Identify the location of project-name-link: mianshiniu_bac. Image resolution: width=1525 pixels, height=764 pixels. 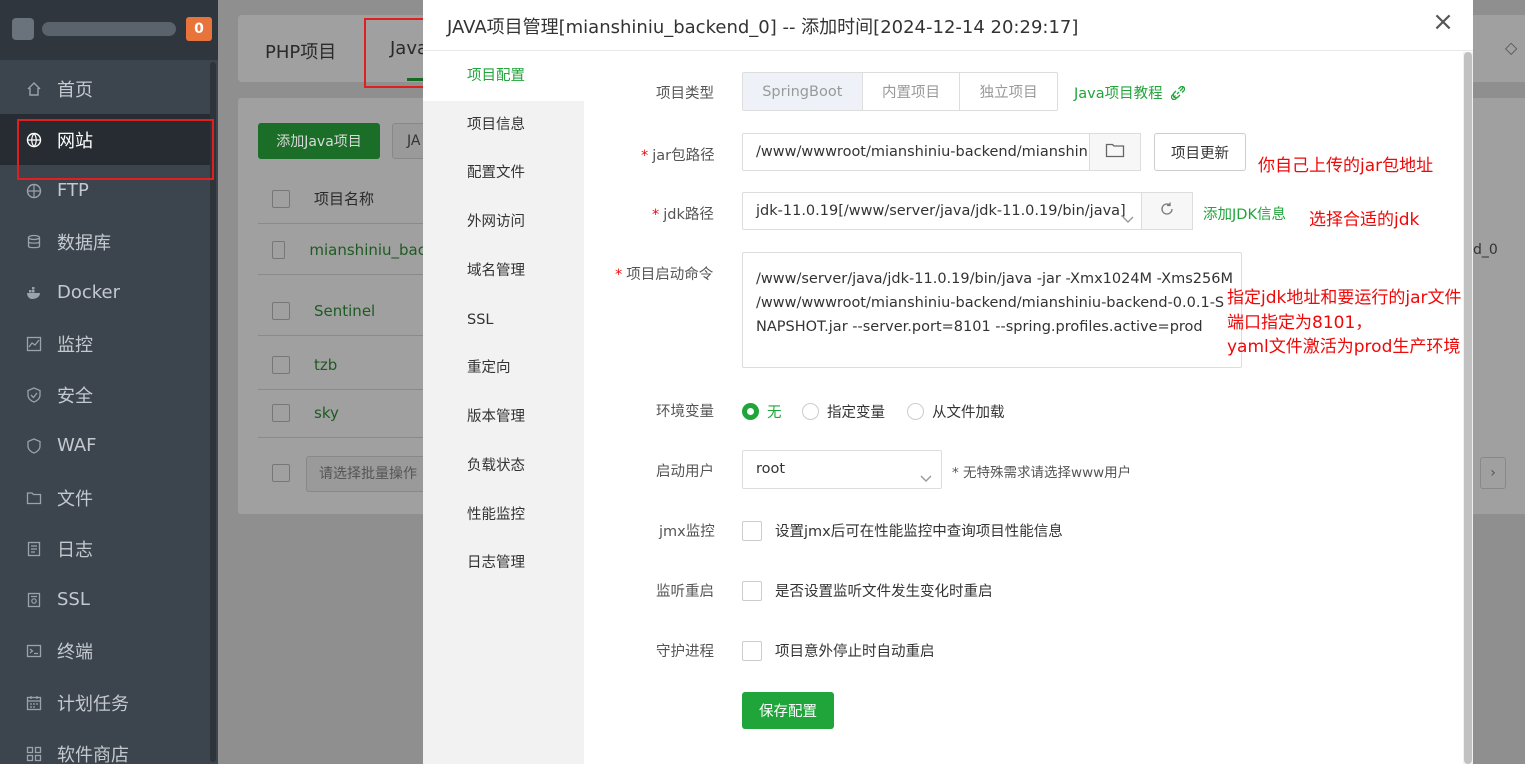
(367, 250).